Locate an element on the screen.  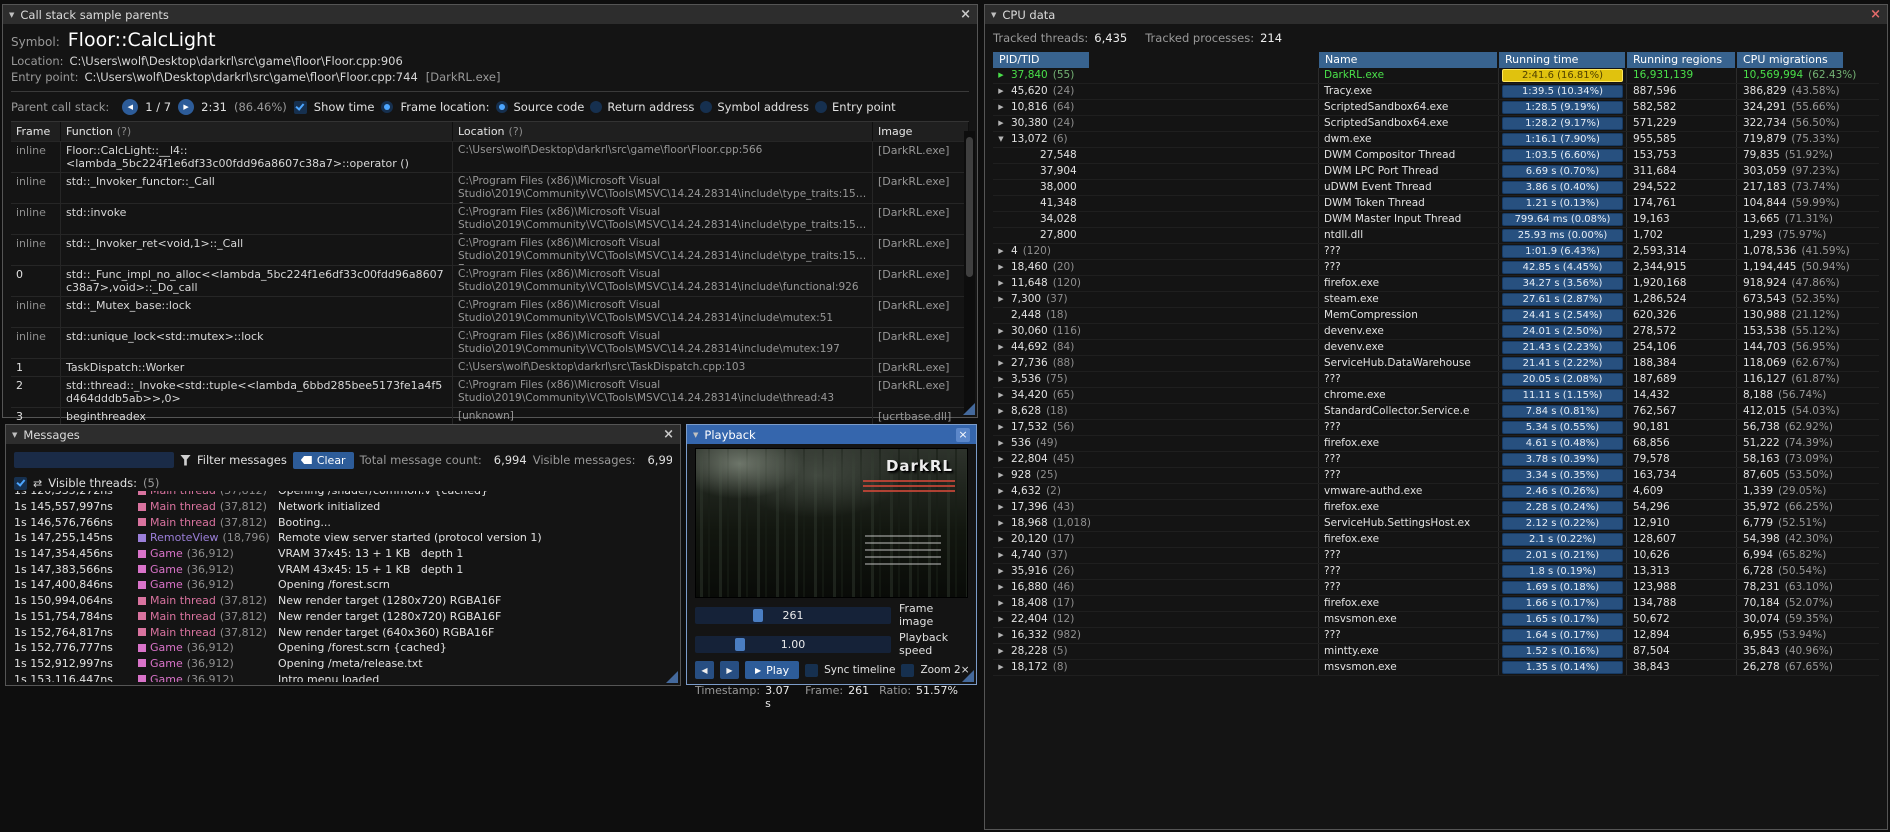
prev-frame-button: ◀ is located at coordinates (704, 670).